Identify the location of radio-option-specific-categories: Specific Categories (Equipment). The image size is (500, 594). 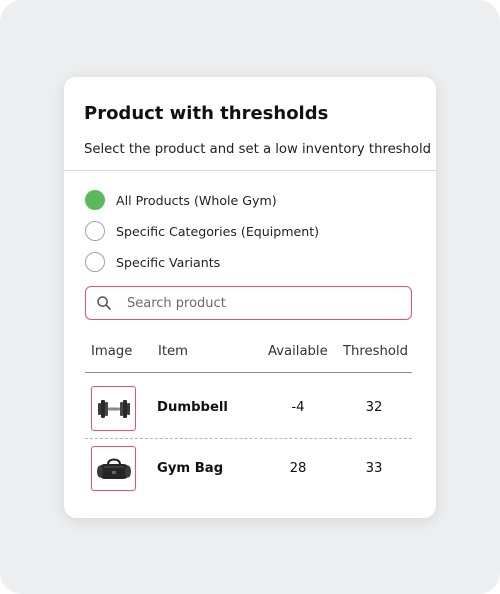
(202, 231).